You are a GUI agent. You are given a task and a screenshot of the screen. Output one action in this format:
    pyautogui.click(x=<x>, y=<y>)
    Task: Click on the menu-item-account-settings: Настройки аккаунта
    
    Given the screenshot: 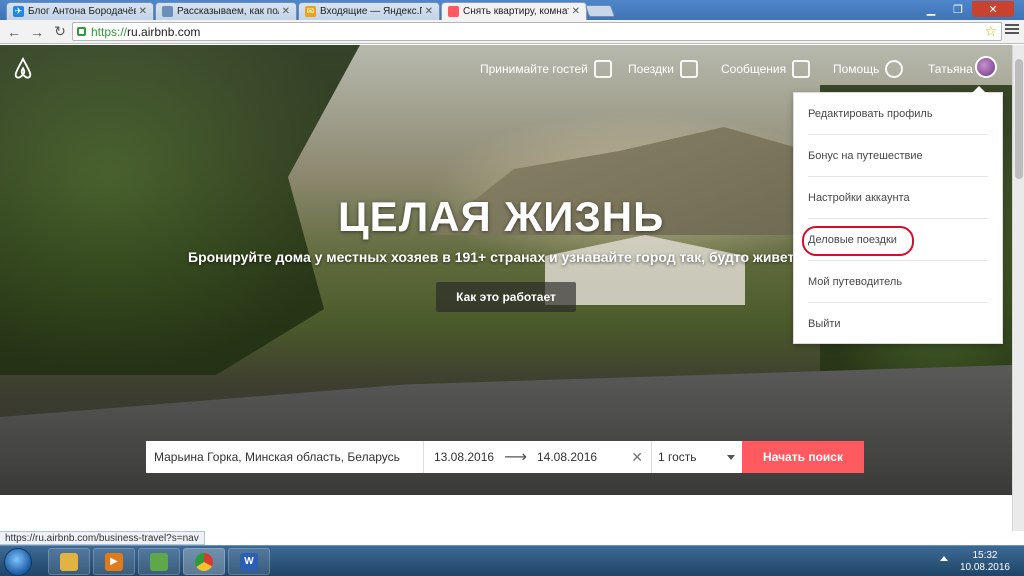 What is the action you would take?
    pyautogui.click(x=898, y=198)
    